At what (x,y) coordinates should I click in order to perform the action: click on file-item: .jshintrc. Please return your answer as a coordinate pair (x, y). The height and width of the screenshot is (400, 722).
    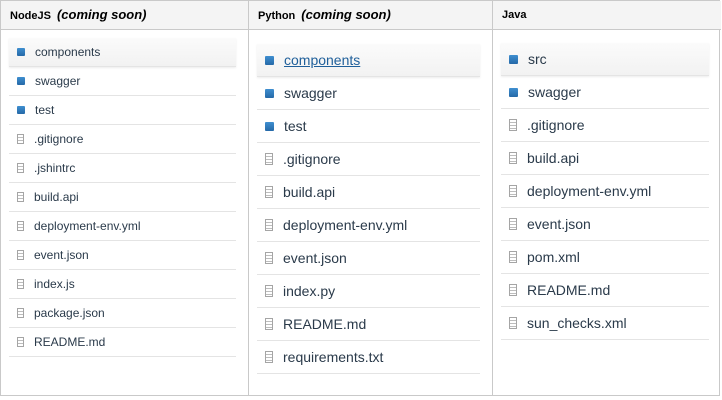
    Looking at the image, I should click on (122, 168).